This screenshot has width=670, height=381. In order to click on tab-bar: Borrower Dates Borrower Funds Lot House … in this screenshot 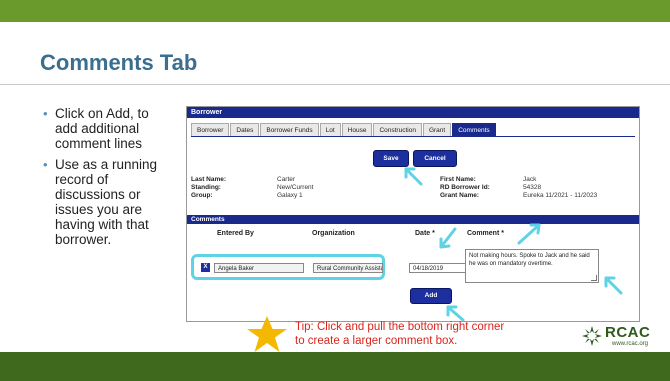, I will do `click(344, 130)`.